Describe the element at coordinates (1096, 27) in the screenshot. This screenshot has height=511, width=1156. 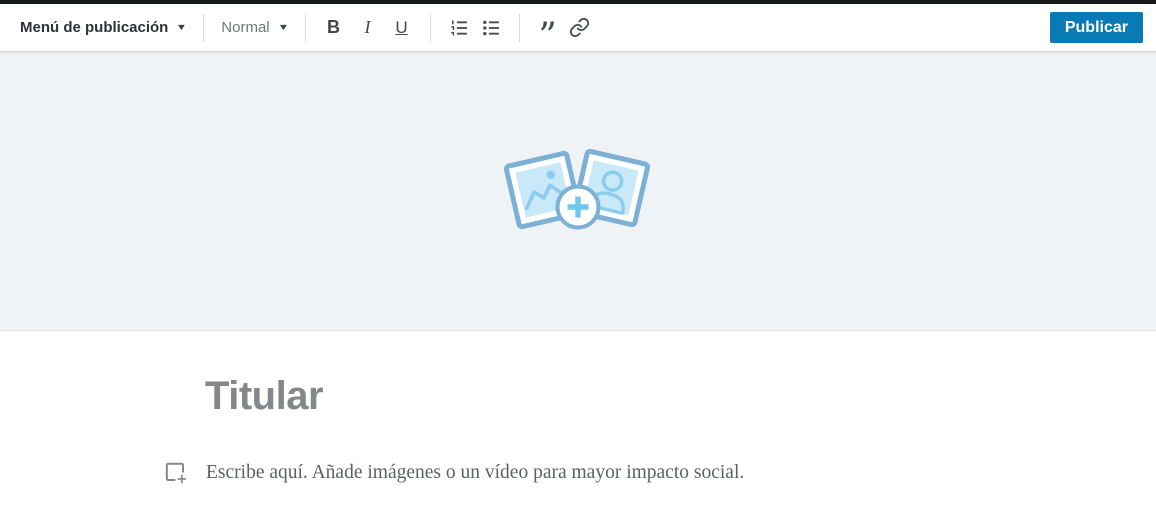
I see `publish-button: Publicar` at that location.